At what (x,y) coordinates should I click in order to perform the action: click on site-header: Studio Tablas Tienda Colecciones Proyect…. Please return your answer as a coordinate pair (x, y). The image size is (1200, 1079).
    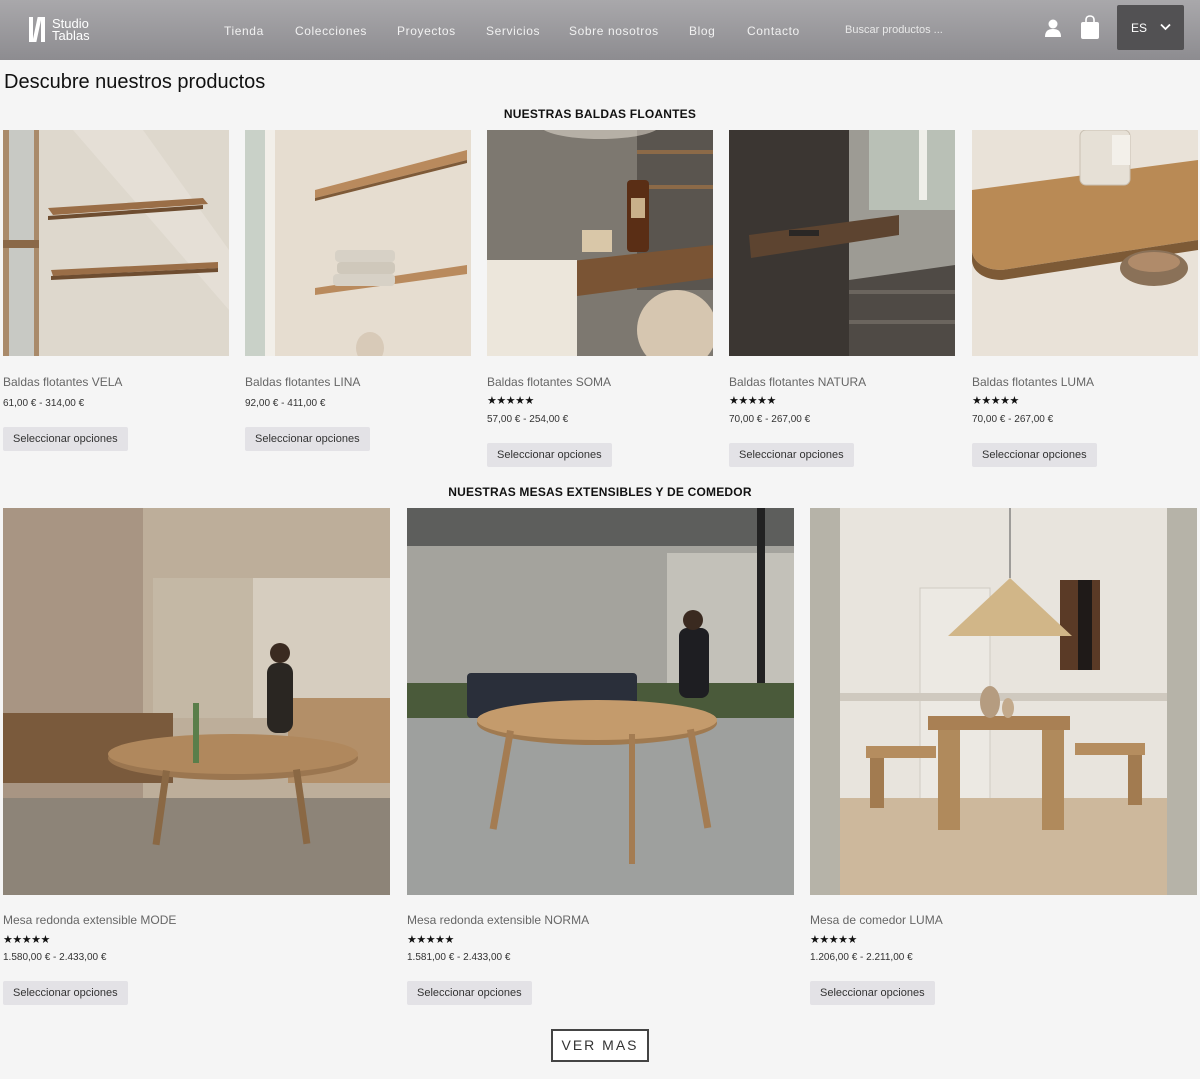
    Looking at the image, I should click on (600, 30).